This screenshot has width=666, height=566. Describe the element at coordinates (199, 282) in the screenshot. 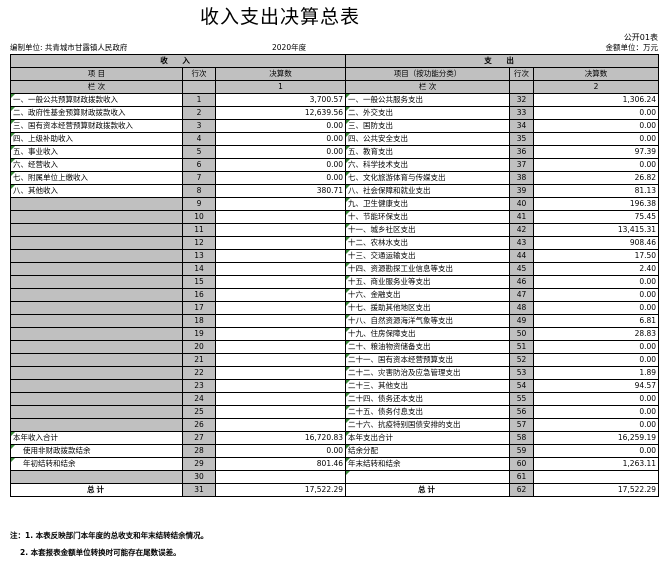

I see `income-row-no-cell: 15` at that location.